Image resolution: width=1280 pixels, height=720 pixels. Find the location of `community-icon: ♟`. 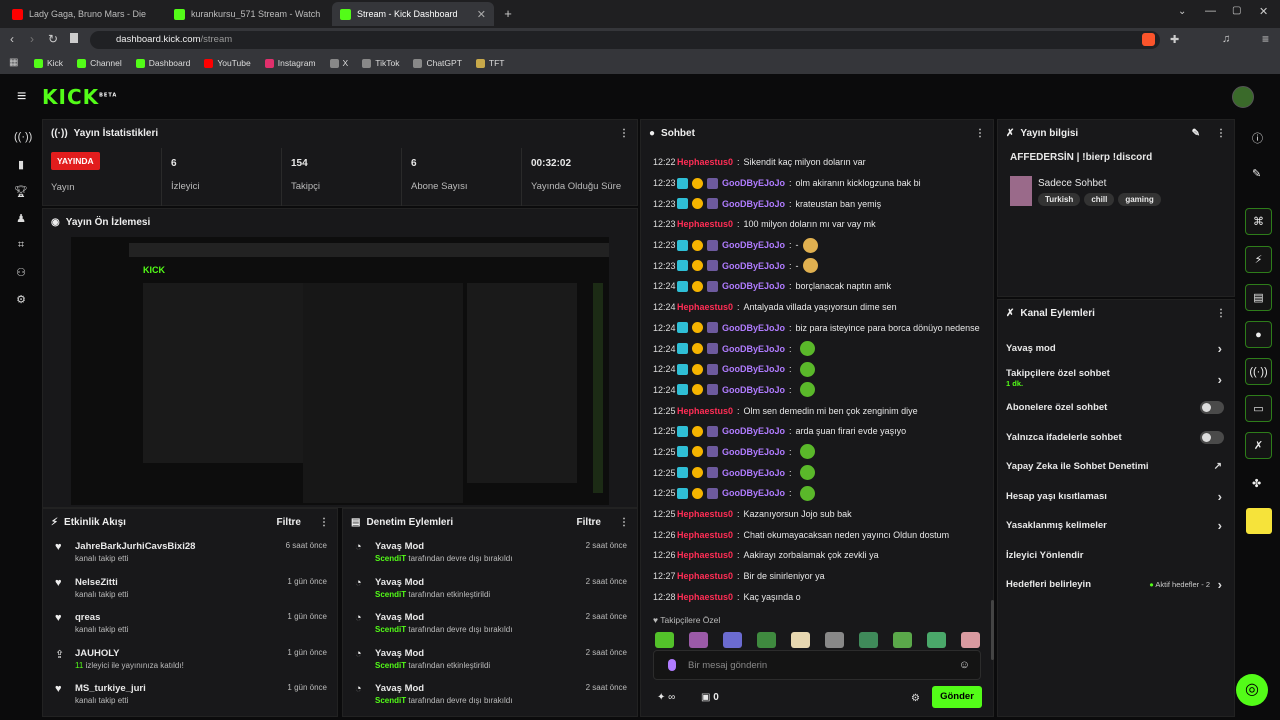

community-icon: ♟ is located at coordinates (21, 219).